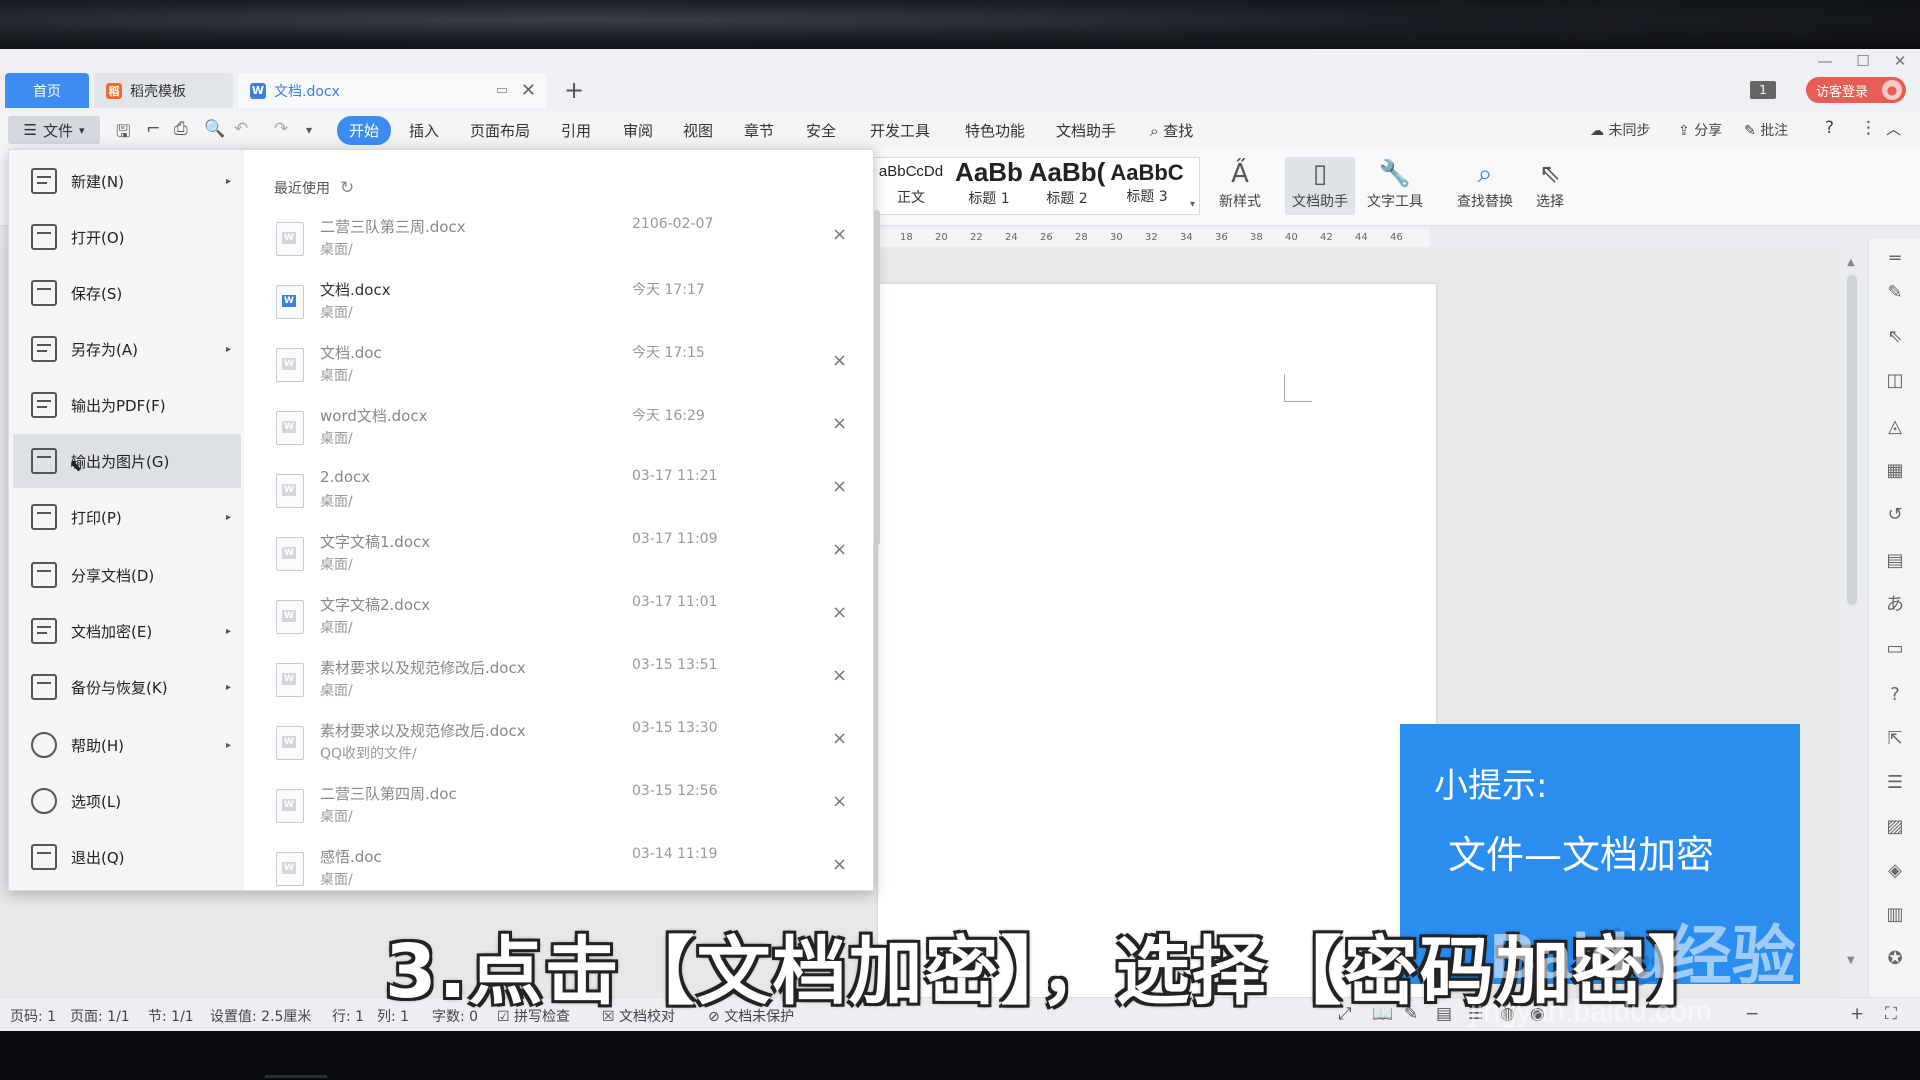 This screenshot has width=1920, height=1080. I want to click on select-button: ⇖ 选择, so click(1550, 186).